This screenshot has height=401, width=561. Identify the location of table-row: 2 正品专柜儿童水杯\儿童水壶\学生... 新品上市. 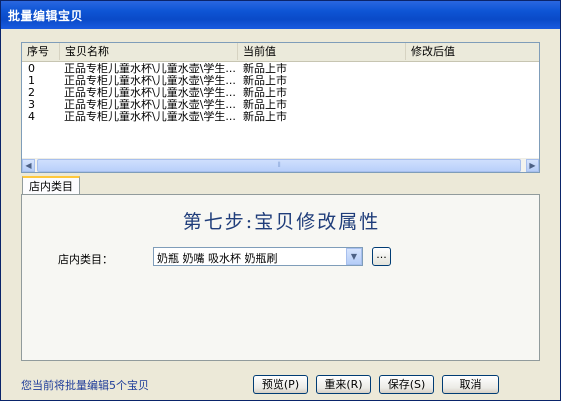
(280, 93).